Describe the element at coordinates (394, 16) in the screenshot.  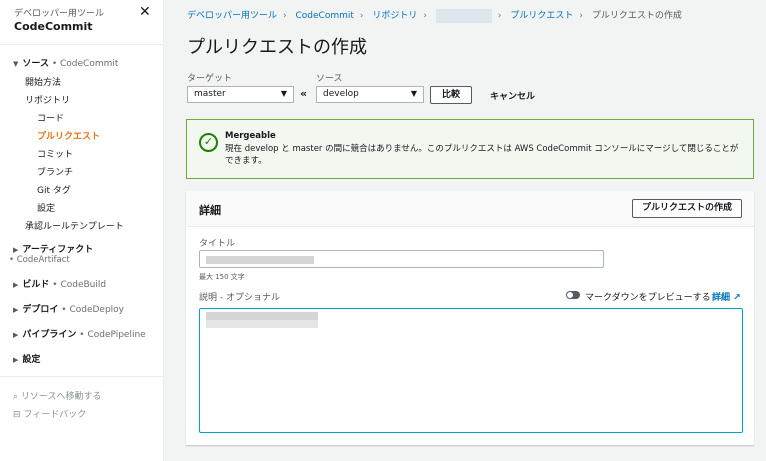
I see `breadcrumb-repositories: リポジトリ` at that location.